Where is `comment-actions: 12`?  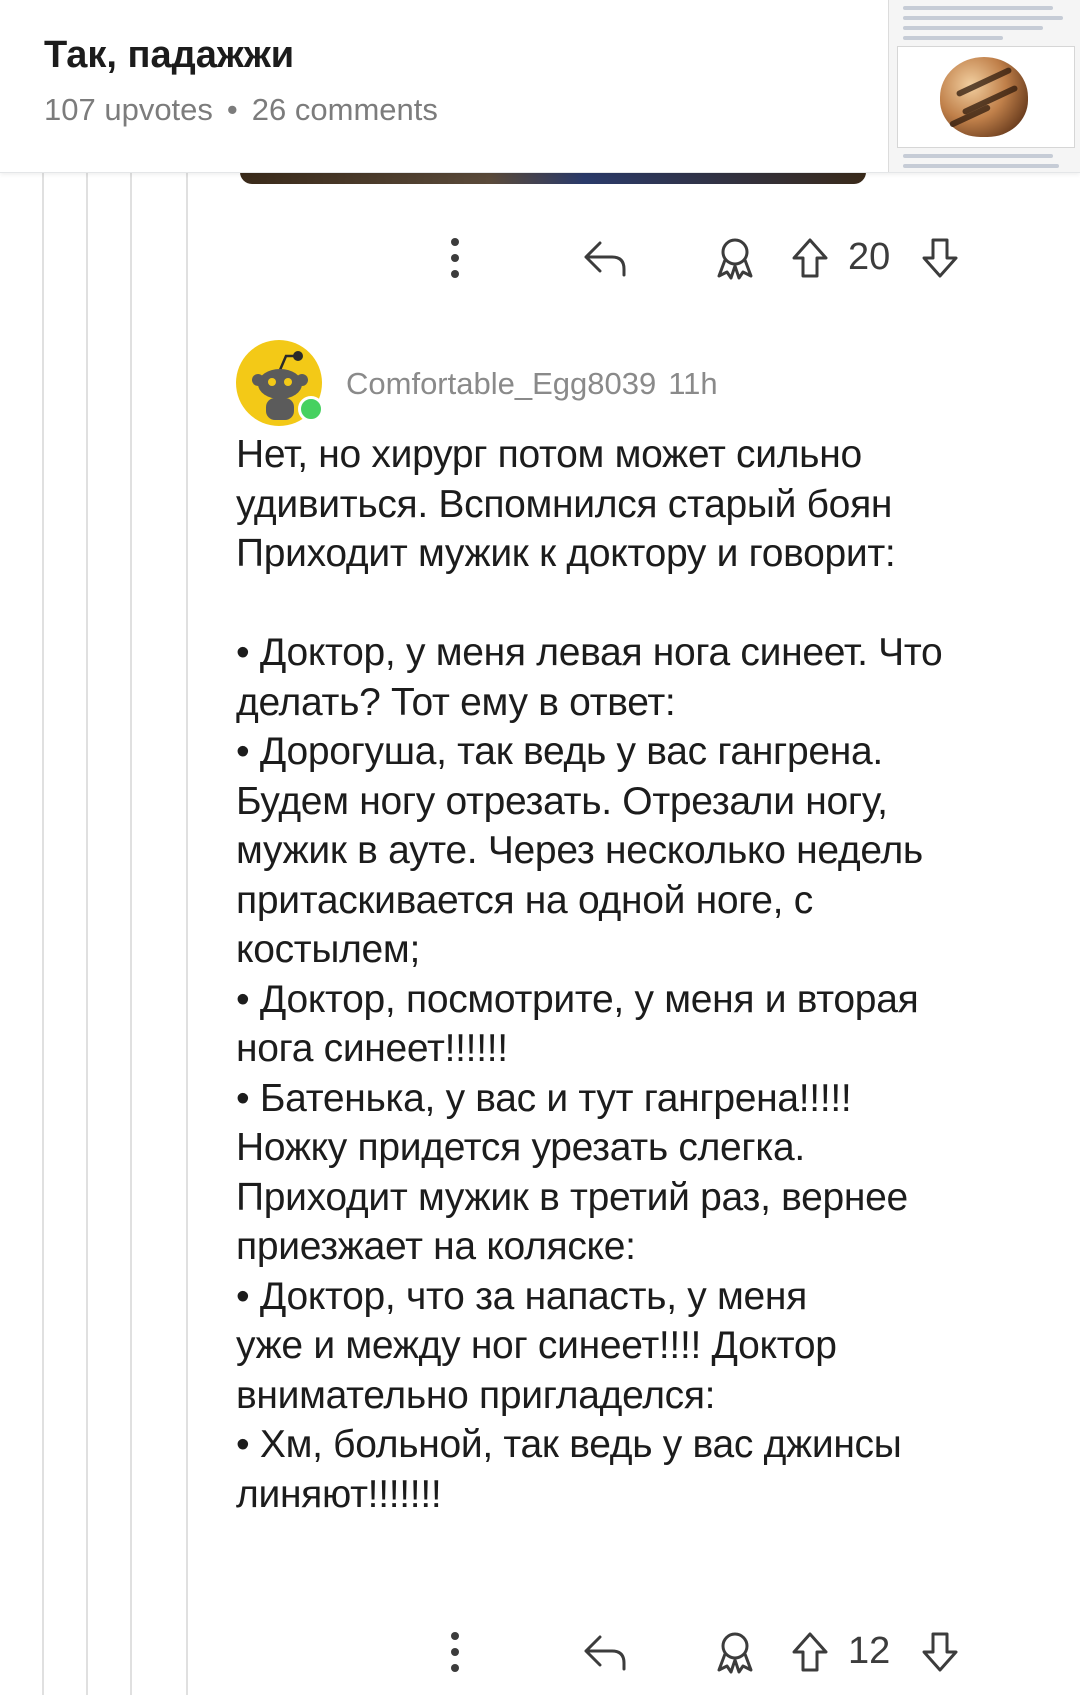 comment-actions: 12 is located at coordinates (750, 1652).